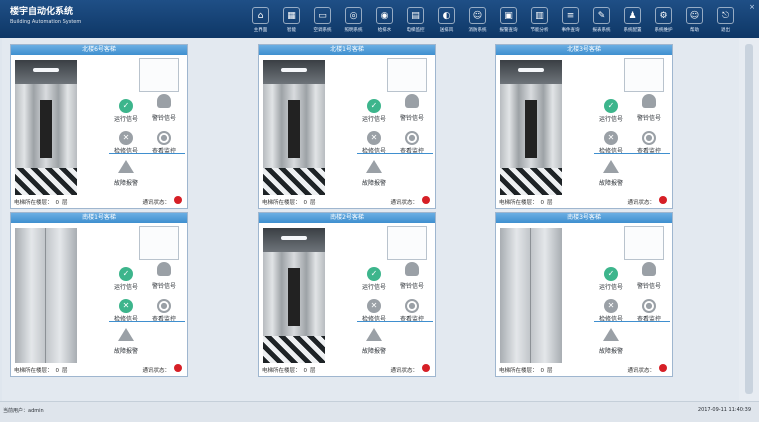 Image resolution: width=759 pixels, height=422 pixels. What do you see at coordinates (694, 15) in the screenshot?
I see `help-icon: ☺` at bounding box center [694, 15].